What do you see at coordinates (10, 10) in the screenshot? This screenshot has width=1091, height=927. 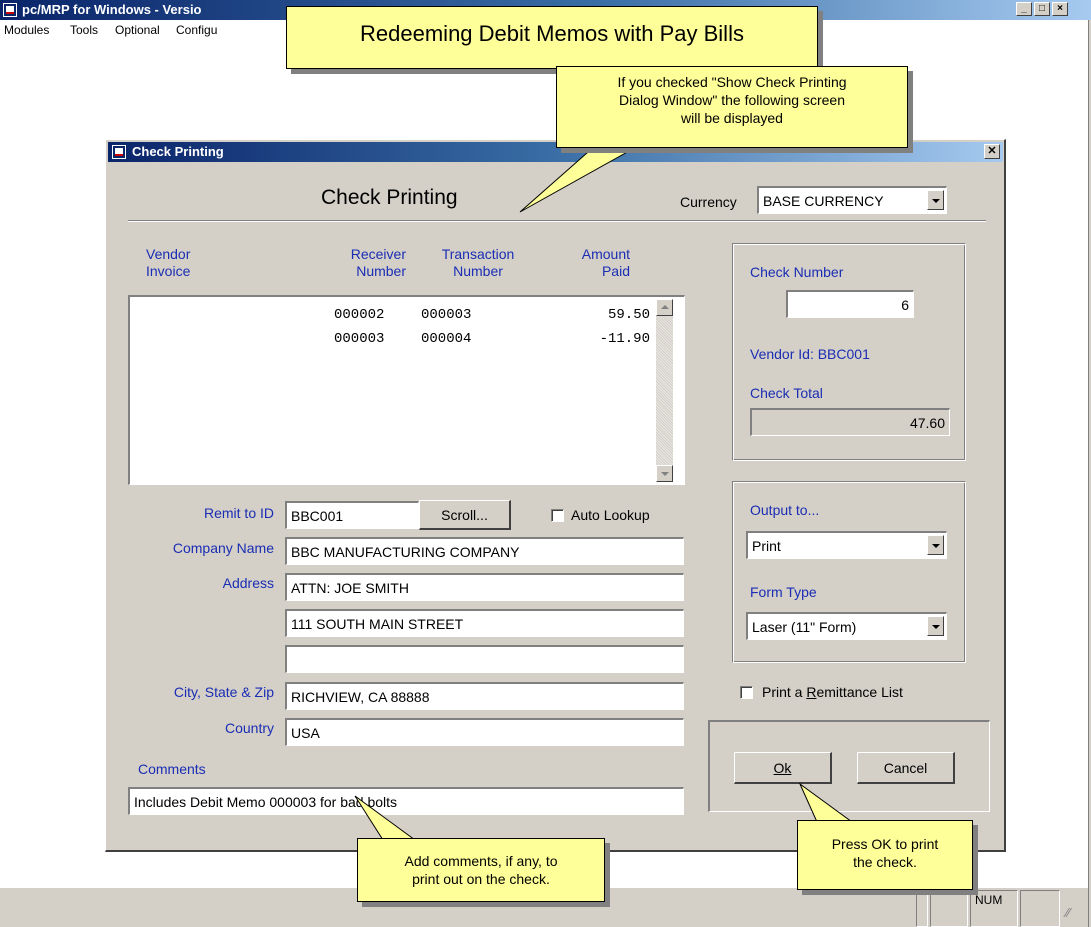 I see `app-icon` at bounding box center [10, 10].